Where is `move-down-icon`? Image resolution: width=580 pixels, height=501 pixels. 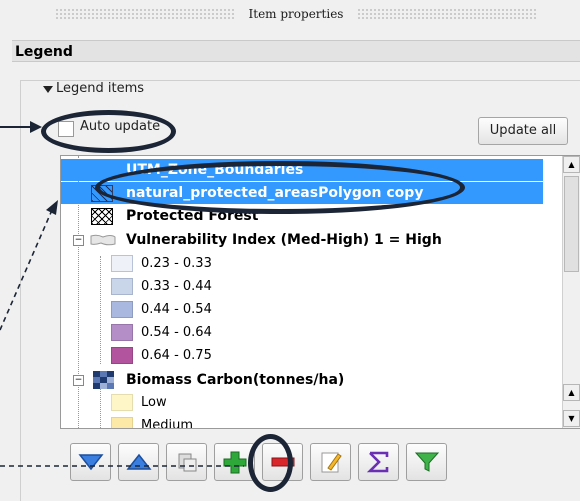
move-down-icon is located at coordinates (91, 462).